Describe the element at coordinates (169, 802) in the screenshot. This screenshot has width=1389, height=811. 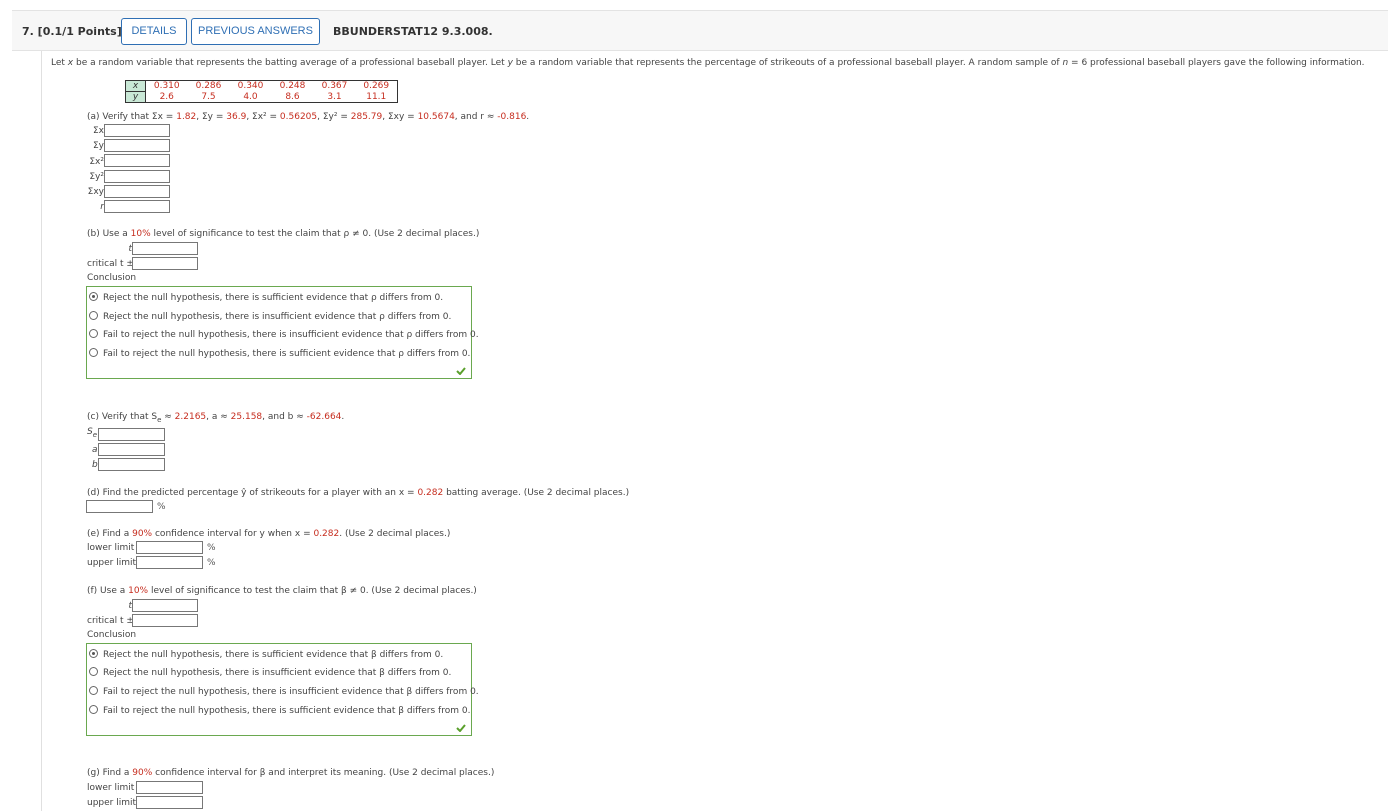
I see `beta-upper-limit-input` at that location.